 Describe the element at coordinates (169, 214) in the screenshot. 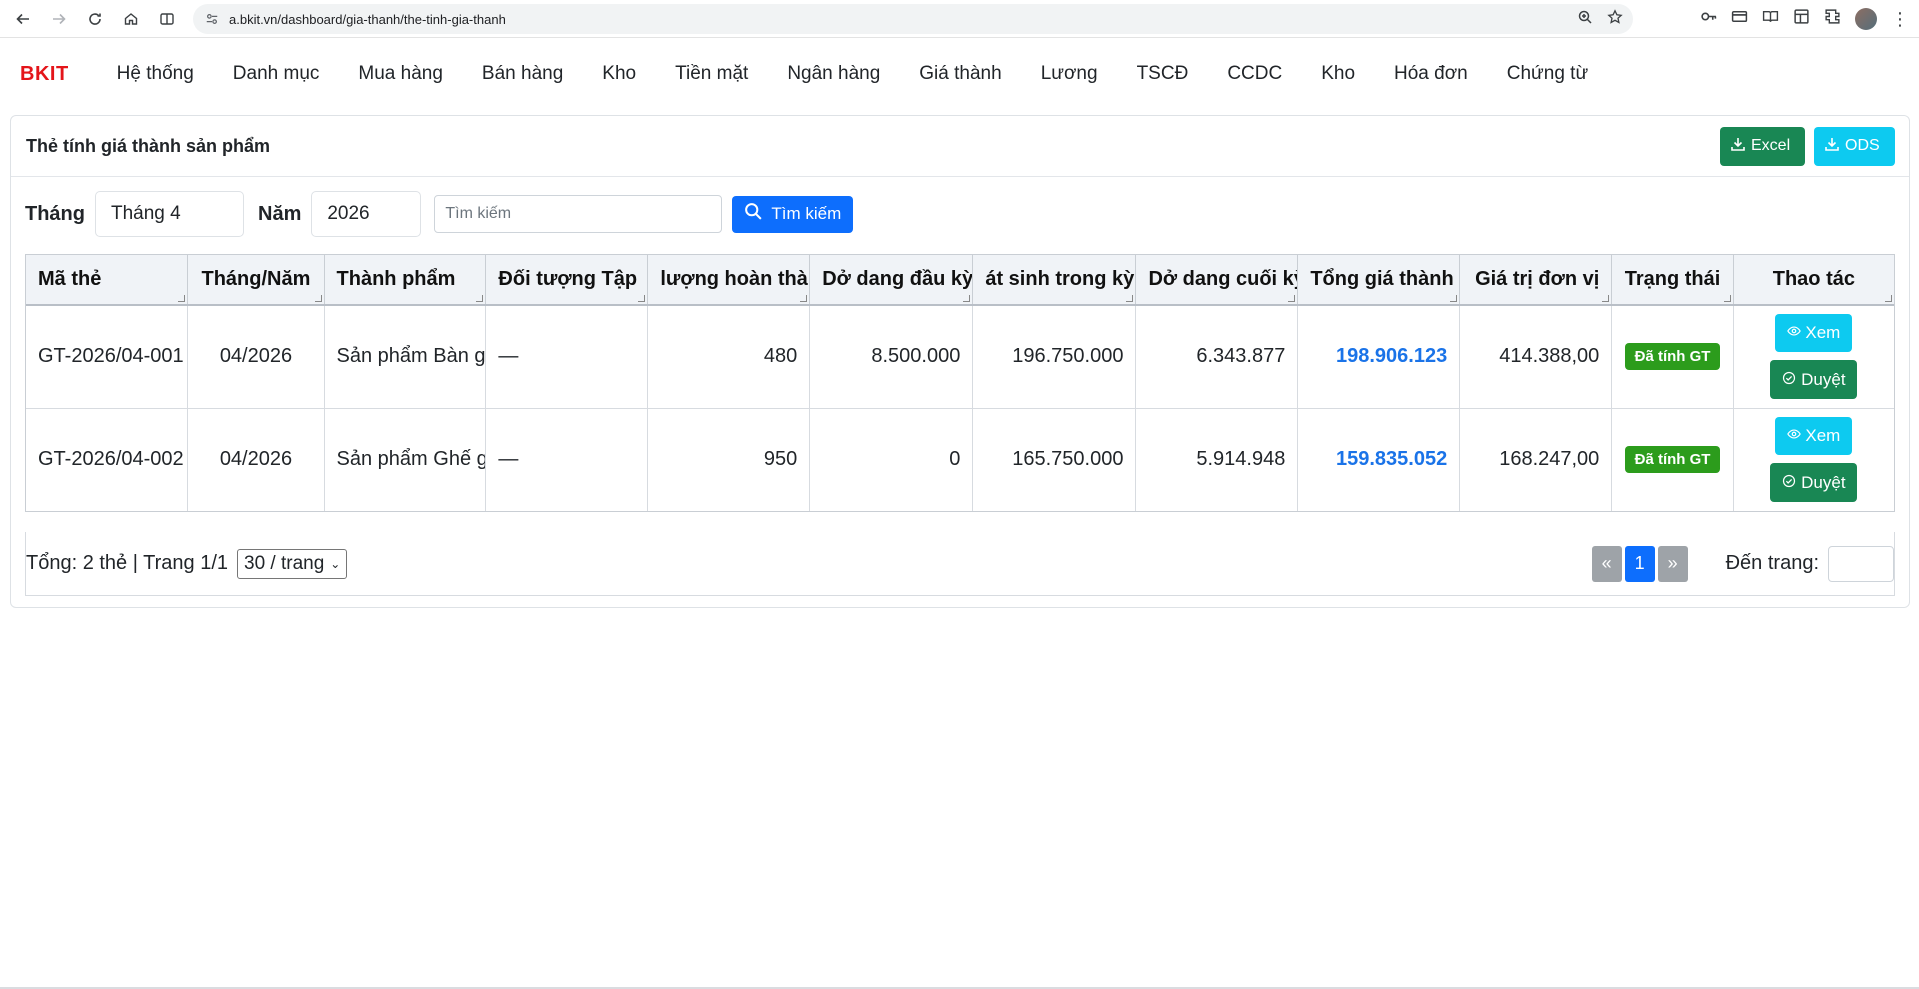

I see `month-select: Tháng 4` at that location.